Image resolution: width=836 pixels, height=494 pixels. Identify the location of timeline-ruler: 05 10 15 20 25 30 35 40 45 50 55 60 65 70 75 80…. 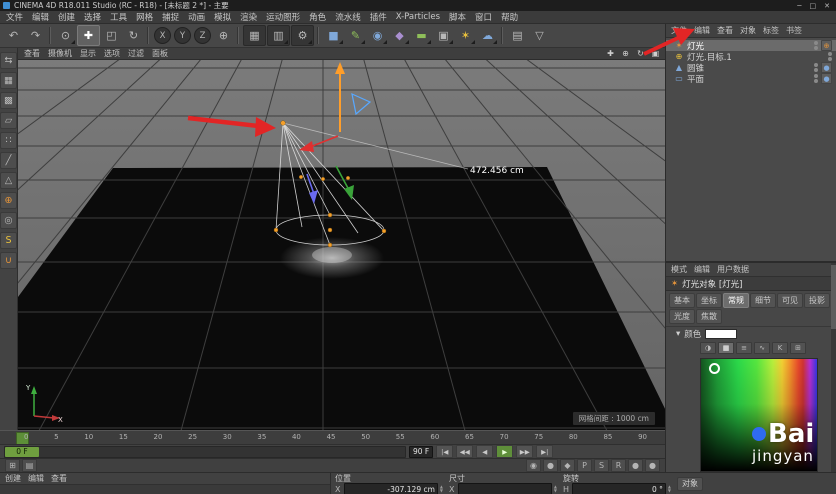
(332, 438).